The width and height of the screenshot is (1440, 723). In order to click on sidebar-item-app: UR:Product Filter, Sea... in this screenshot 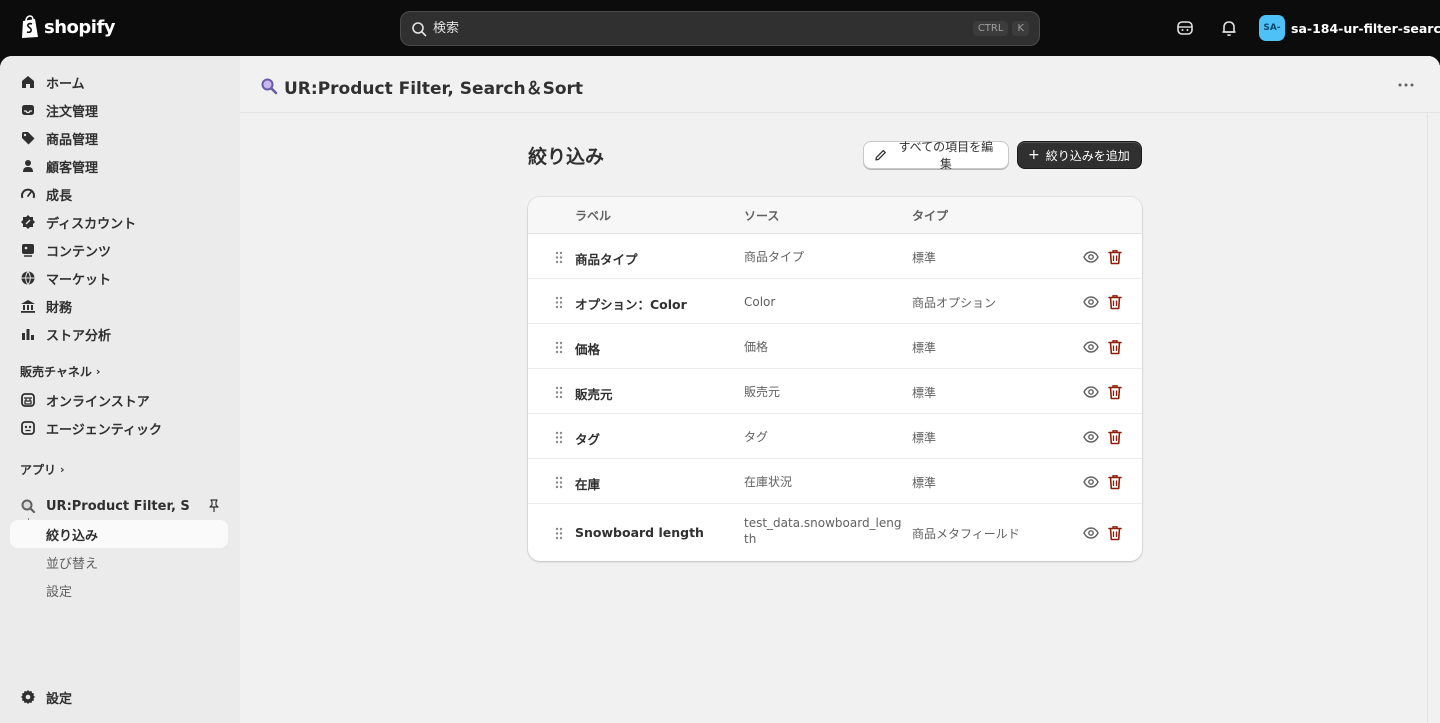, I will do `click(100, 506)`.